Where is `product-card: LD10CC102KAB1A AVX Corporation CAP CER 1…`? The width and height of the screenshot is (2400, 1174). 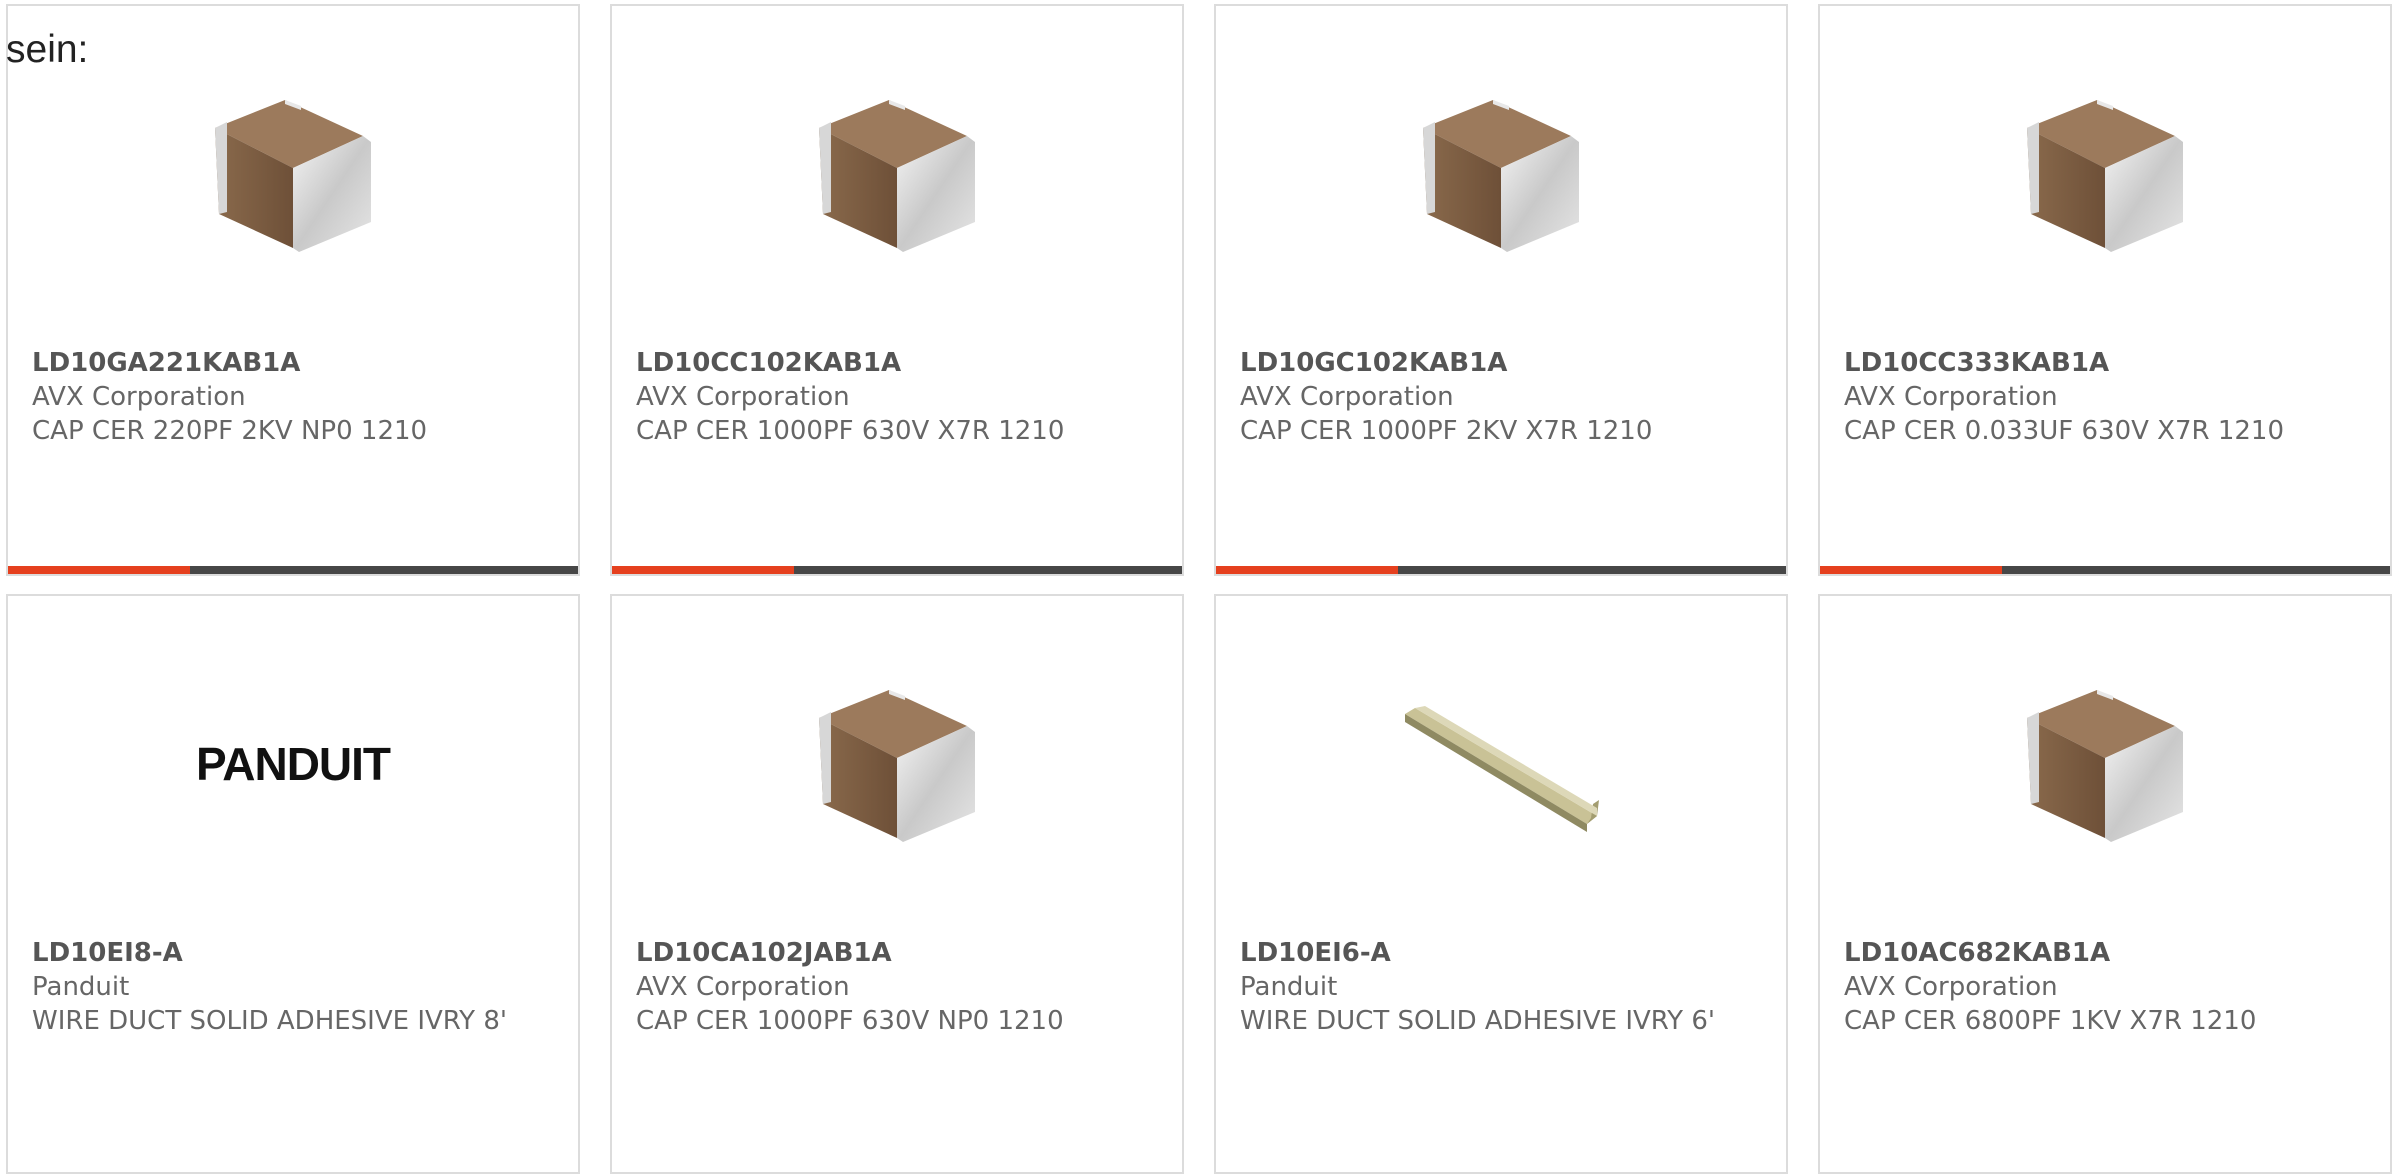 product-card: LD10CC102KAB1A AVX Corporation CAP CER 1… is located at coordinates (897, 290).